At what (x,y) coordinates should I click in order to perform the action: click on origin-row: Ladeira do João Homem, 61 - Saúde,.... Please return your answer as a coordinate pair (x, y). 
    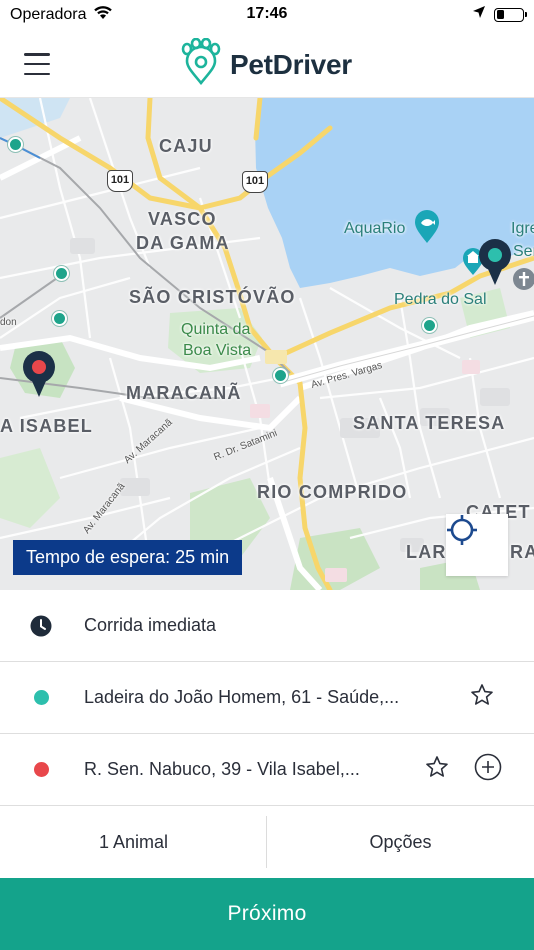
    Looking at the image, I should click on (267, 698).